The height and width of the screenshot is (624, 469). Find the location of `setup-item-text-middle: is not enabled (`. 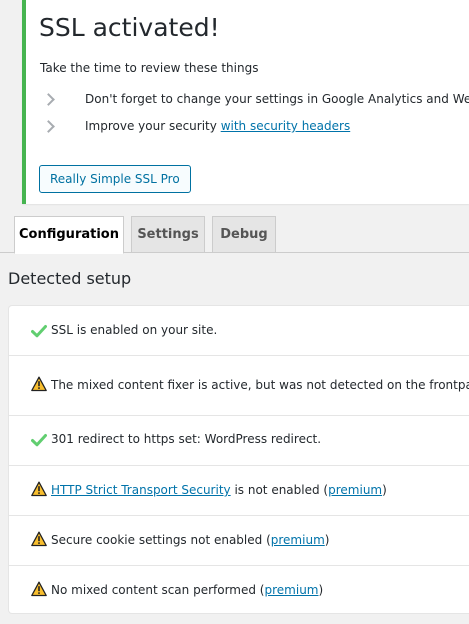

setup-item-text-middle: is not enabled ( is located at coordinates (279, 490).